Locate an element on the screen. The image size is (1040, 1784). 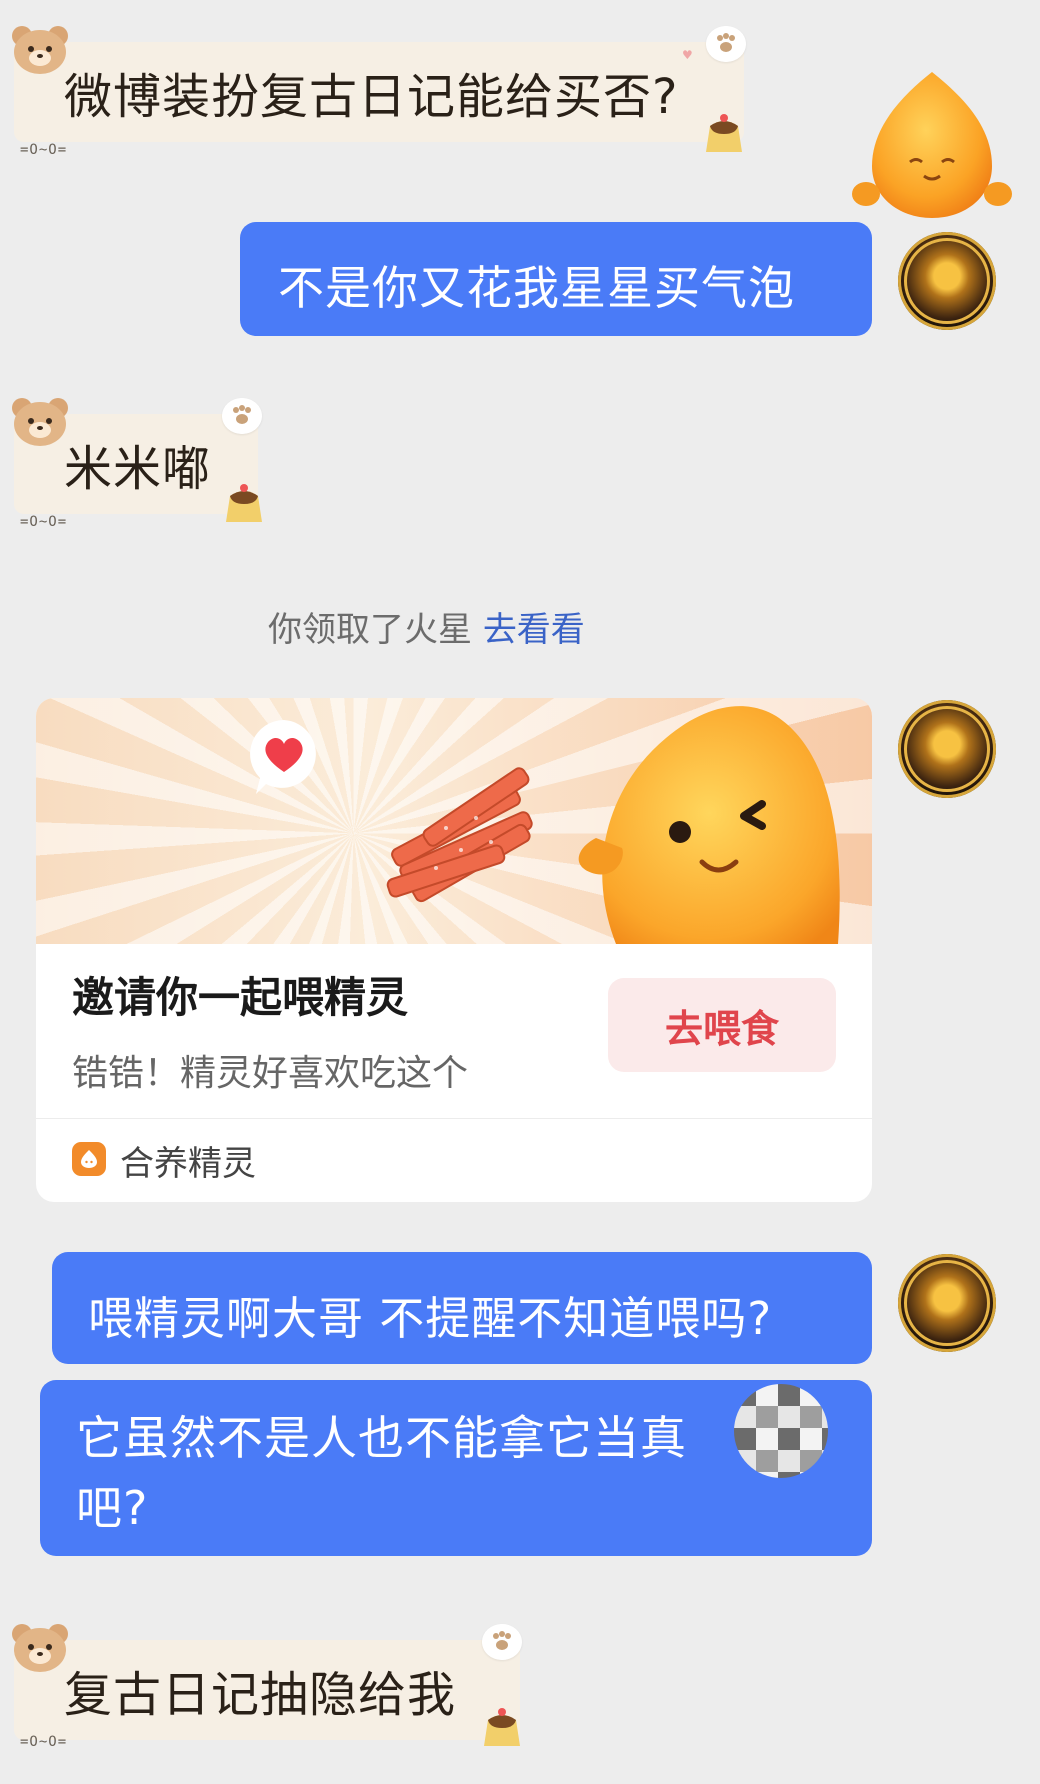
system-notice: 你领取了火星 去看看 is located at coordinates (426, 626).